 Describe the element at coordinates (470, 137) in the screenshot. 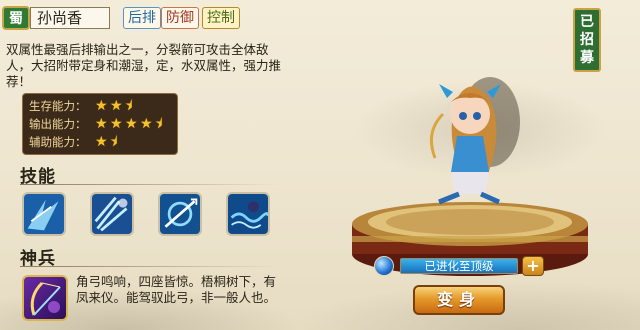

I see `hero-character-art` at that location.